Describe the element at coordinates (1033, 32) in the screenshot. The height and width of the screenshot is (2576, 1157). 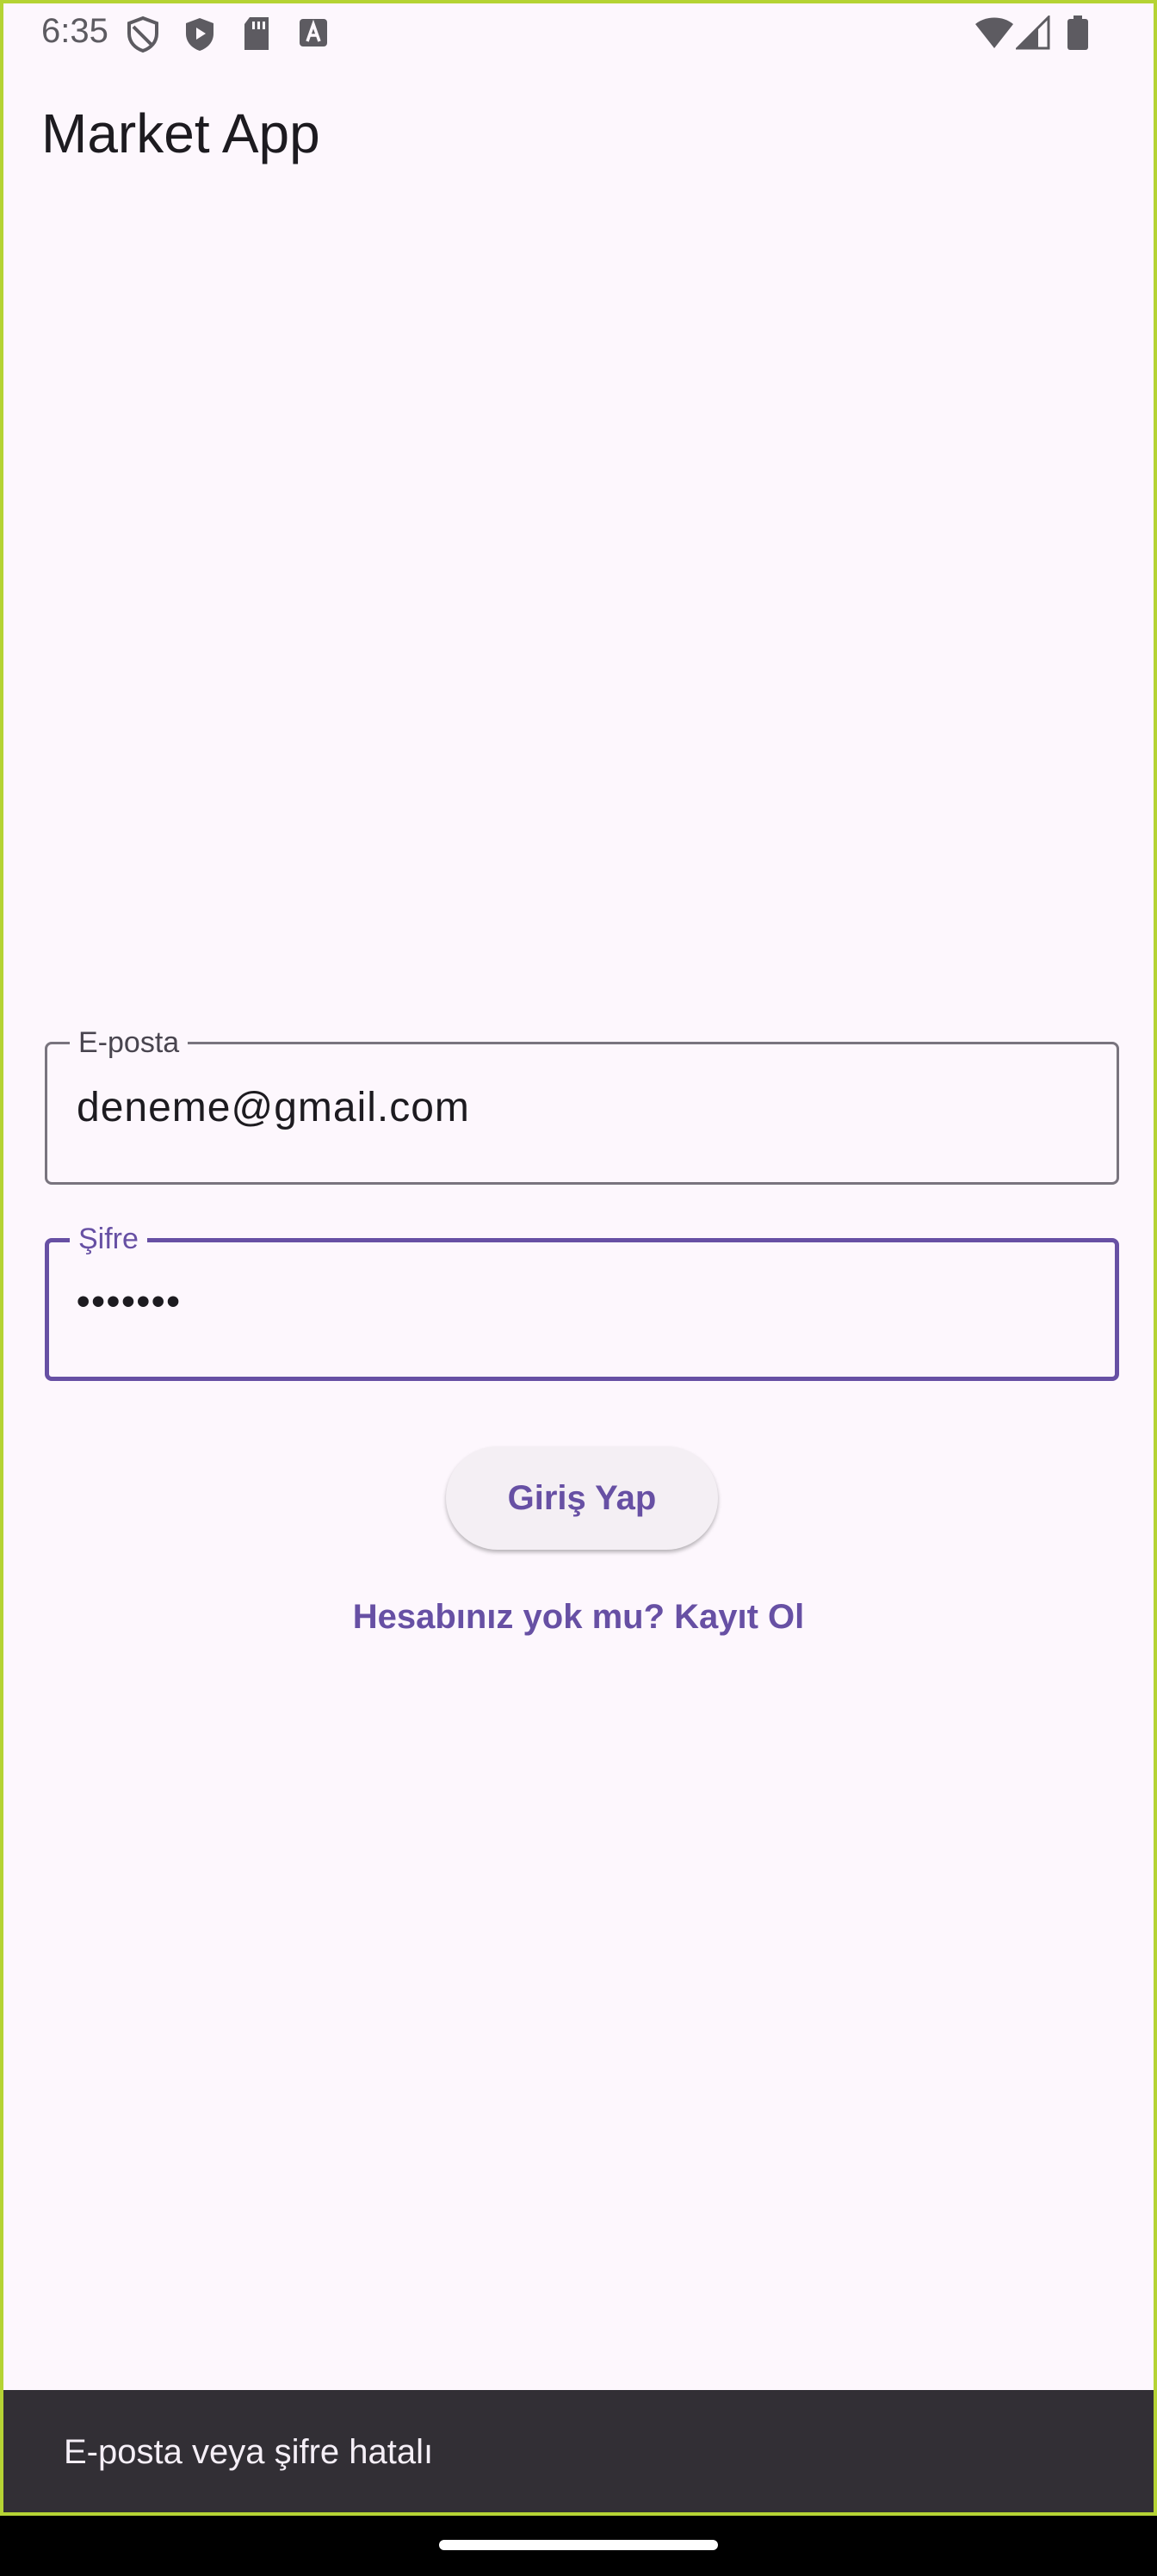
I see `signal-icon` at that location.